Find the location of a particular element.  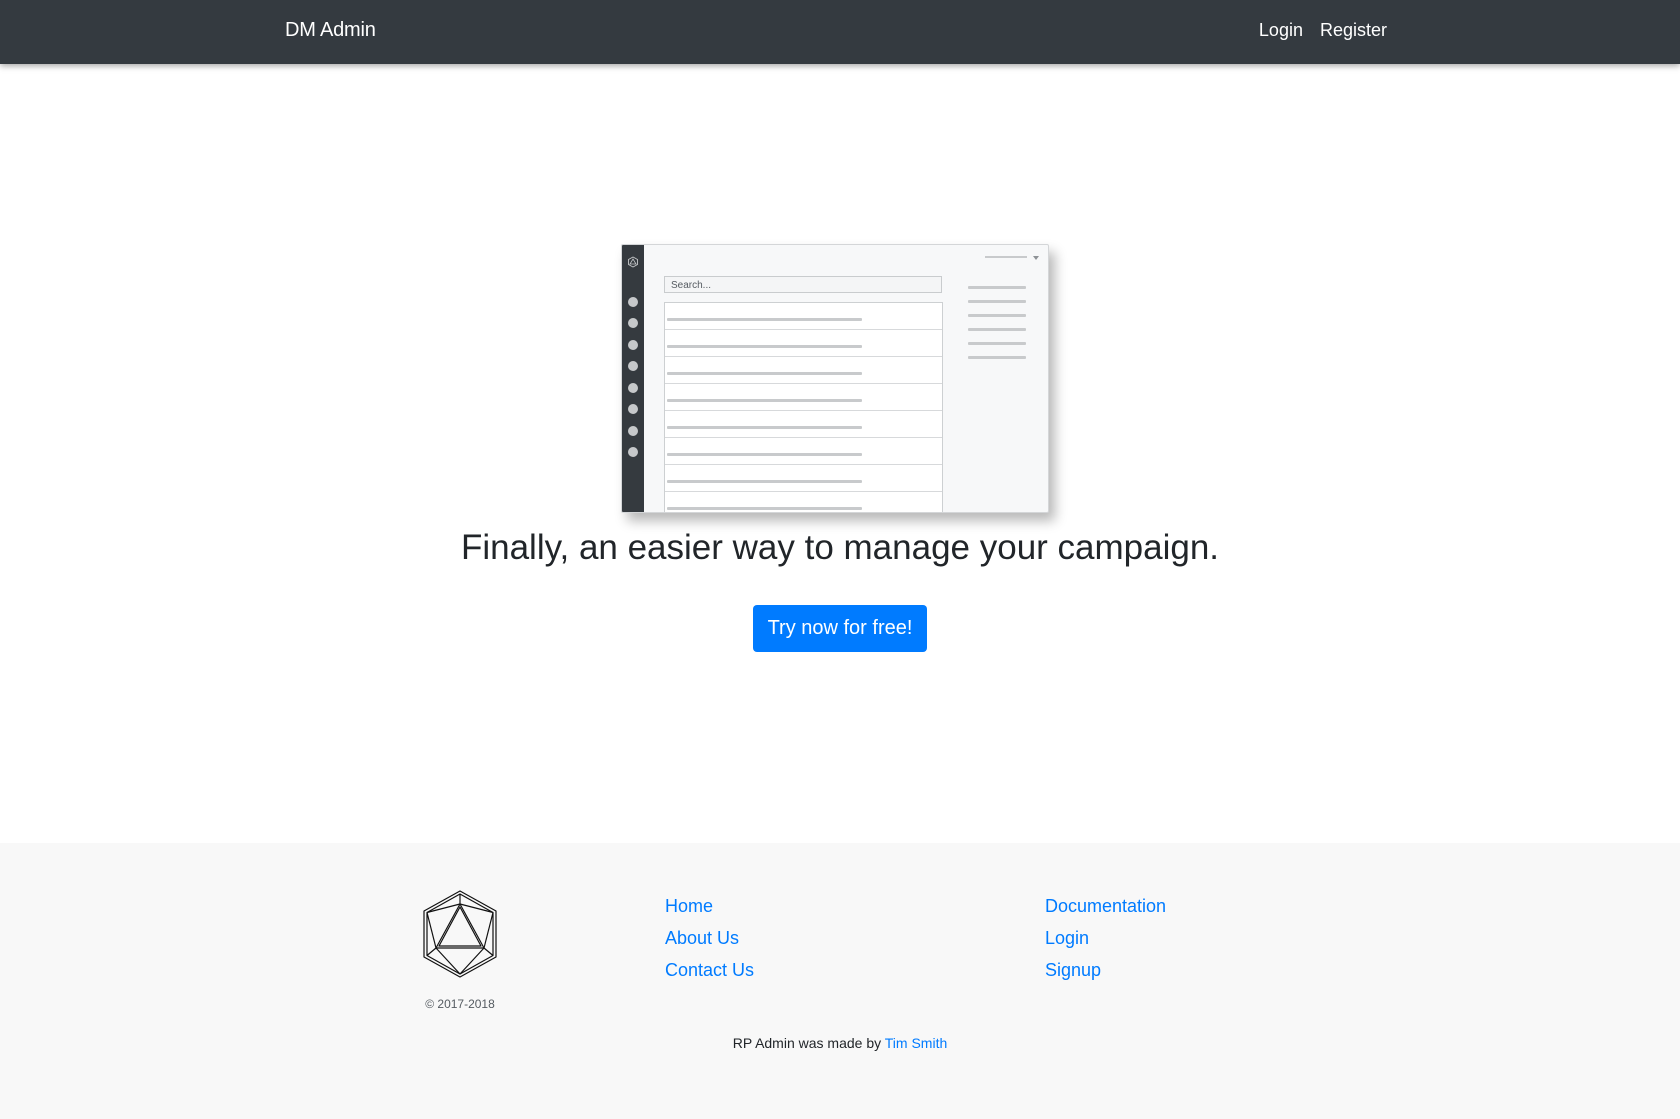

footer-docs-link: Documentation is located at coordinates (1105, 906).